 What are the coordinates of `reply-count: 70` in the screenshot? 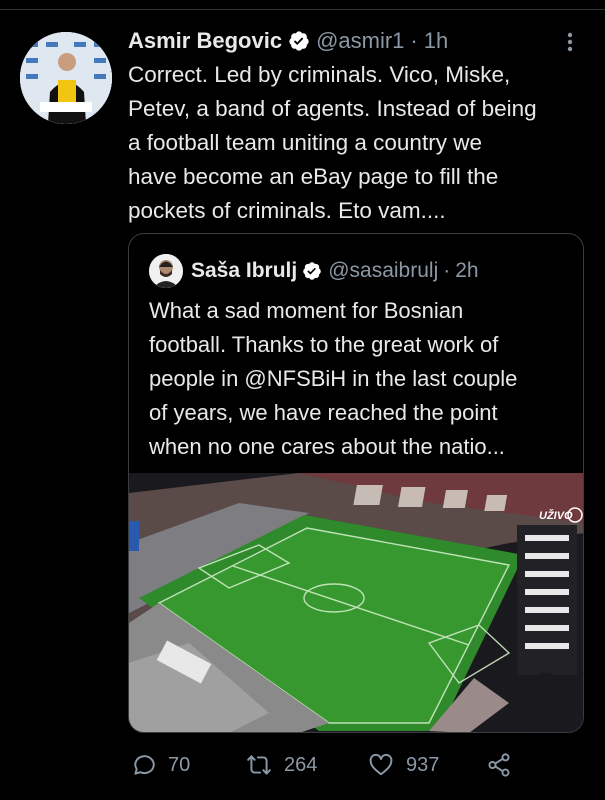 It's located at (179, 764).